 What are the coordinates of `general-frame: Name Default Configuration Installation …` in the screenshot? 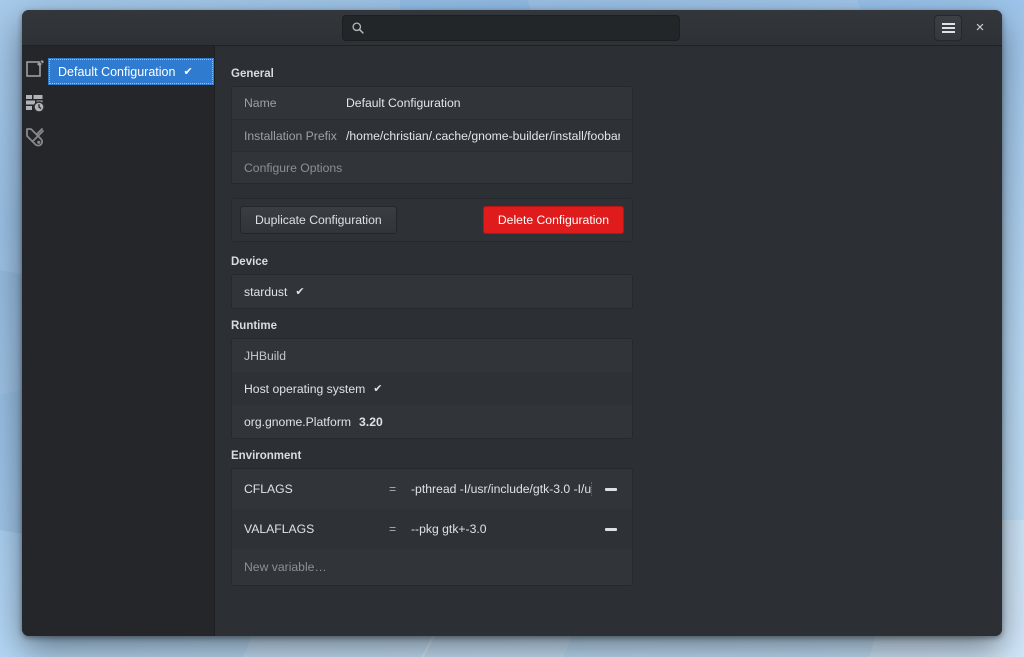 It's located at (432, 135).